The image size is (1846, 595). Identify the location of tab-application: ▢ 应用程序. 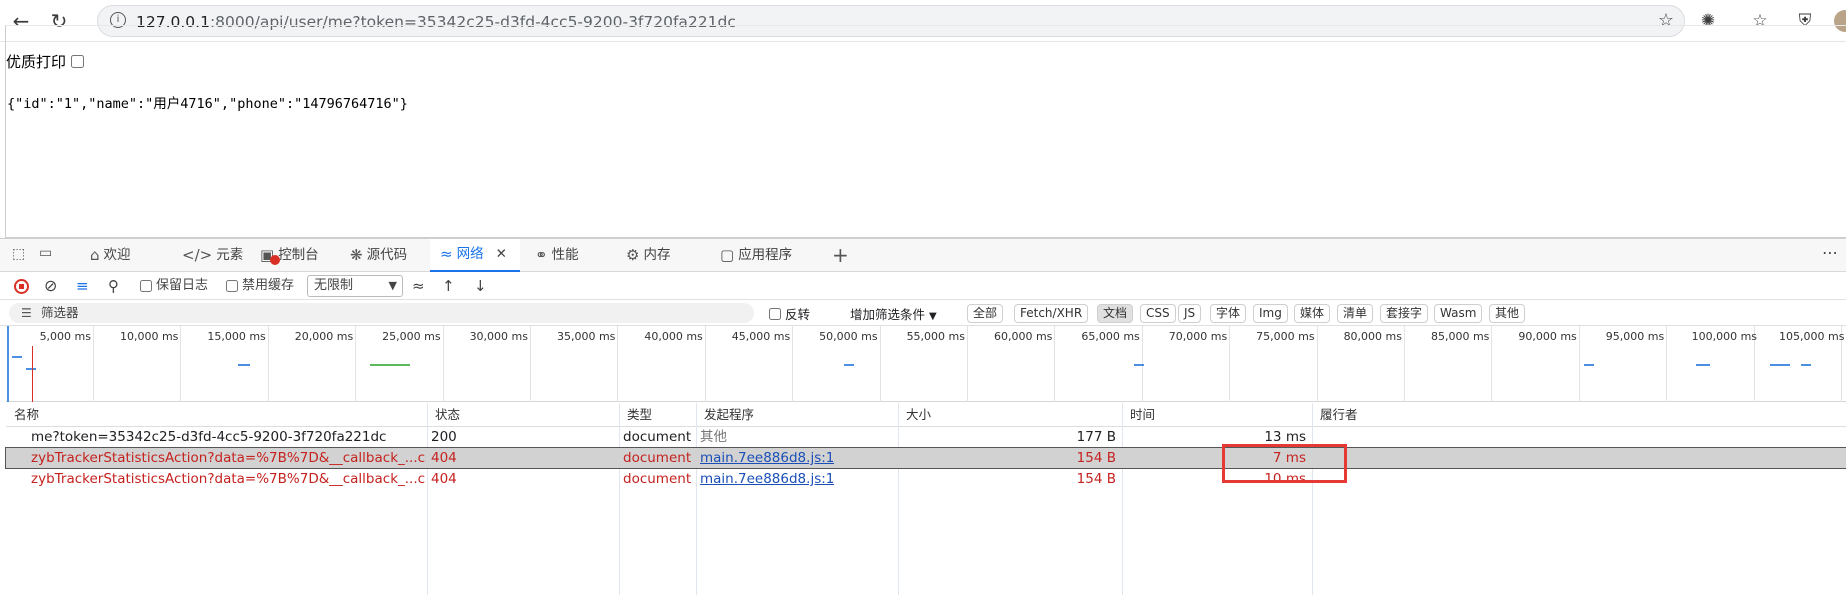
(756, 255).